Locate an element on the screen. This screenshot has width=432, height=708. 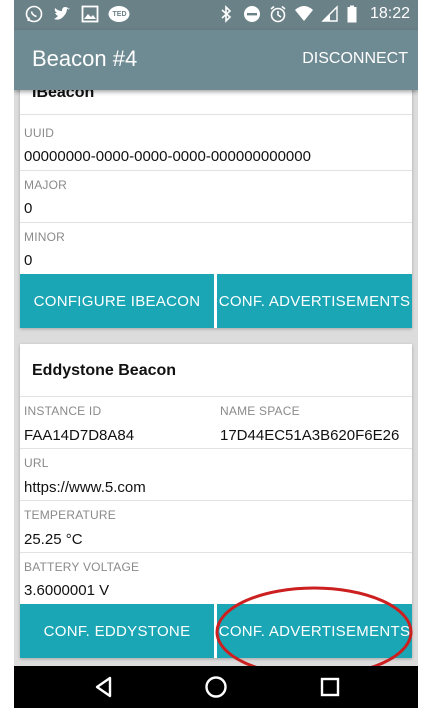
whatsapp-icon is located at coordinates (34, 14).